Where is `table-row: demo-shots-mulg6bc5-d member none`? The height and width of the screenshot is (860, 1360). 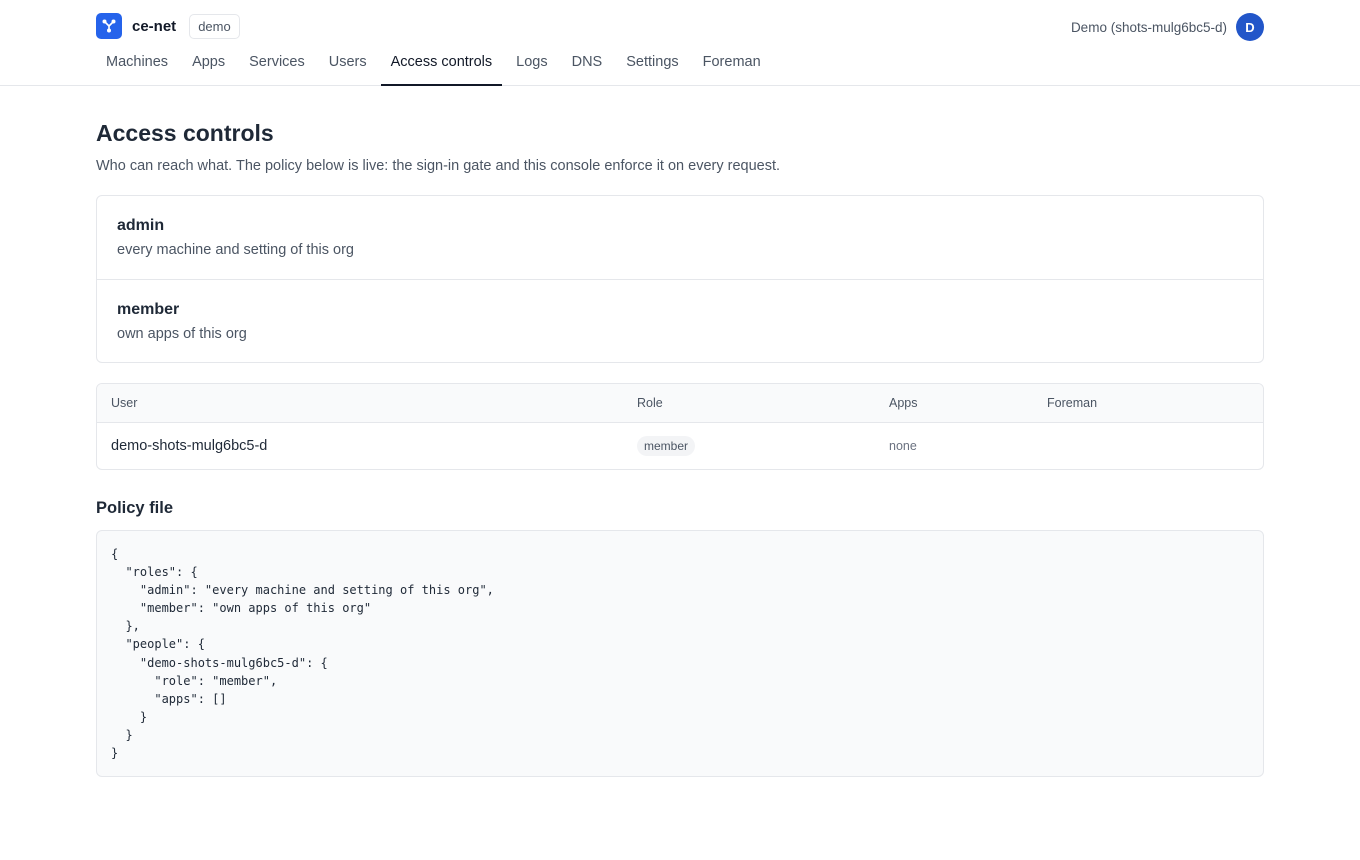
table-row: demo-shots-mulg6bc5-d member none is located at coordinates (680, 446).